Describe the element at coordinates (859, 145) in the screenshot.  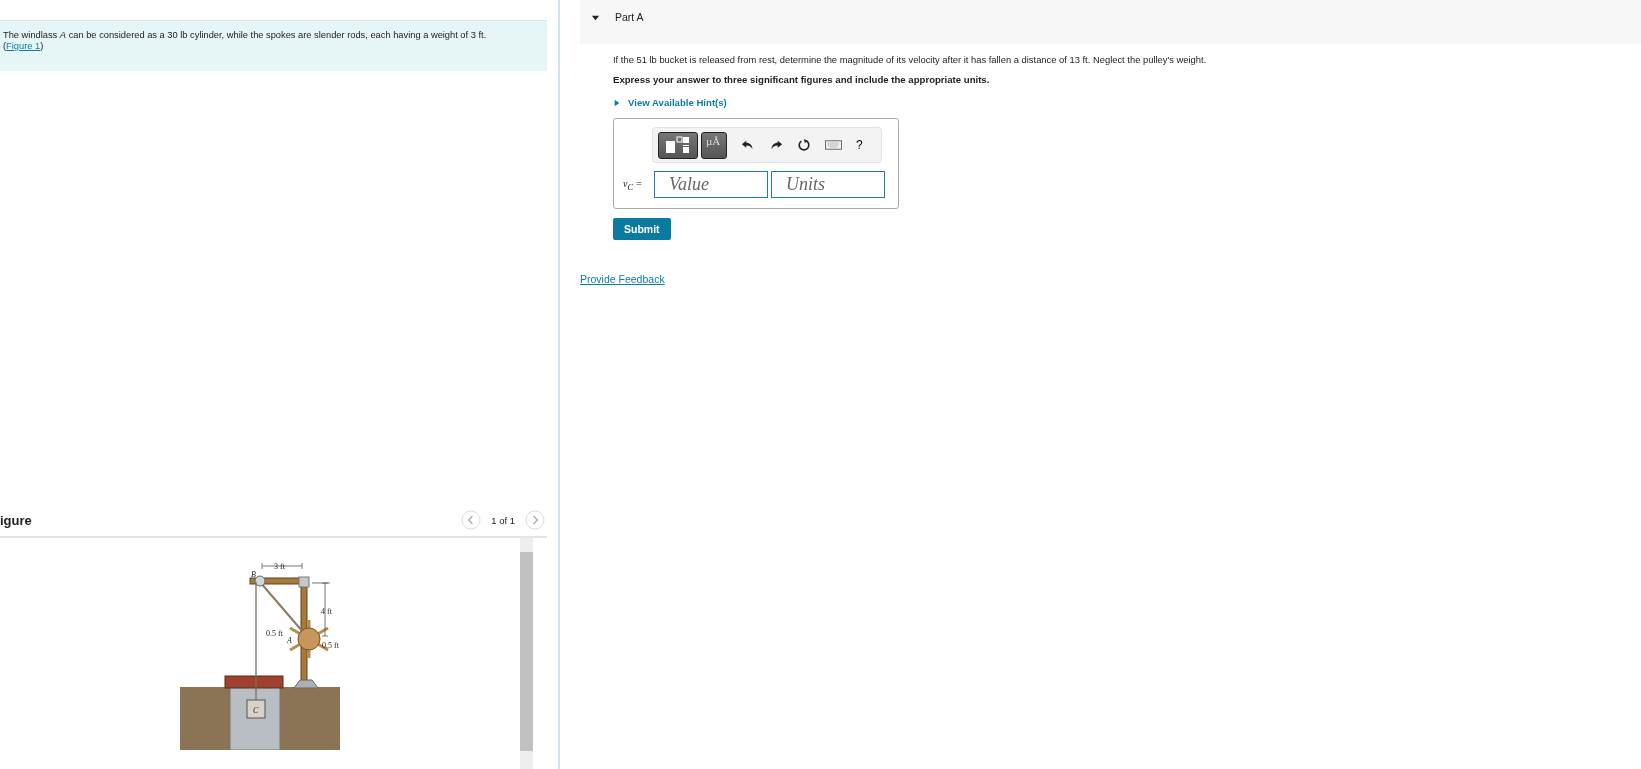
I see `help-button: ?` at that location.